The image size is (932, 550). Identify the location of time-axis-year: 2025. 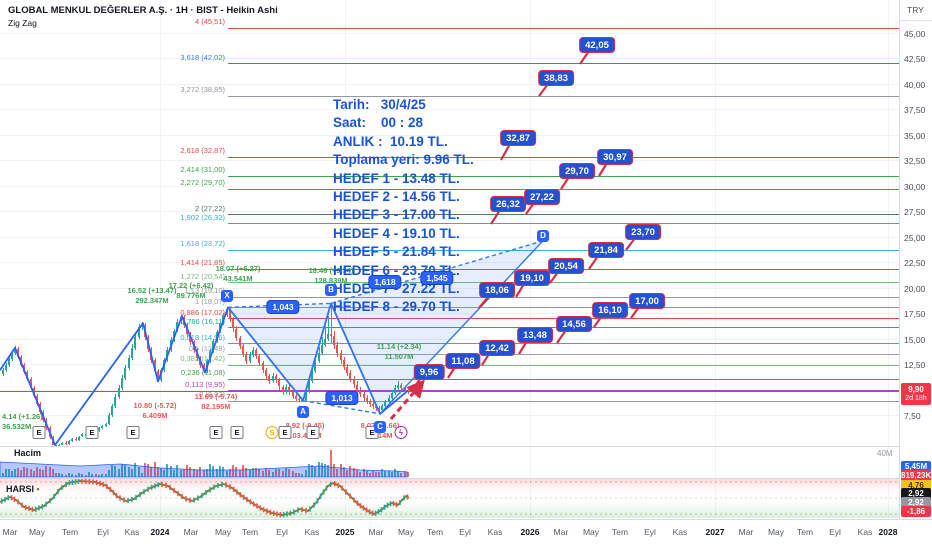
(345, 532).